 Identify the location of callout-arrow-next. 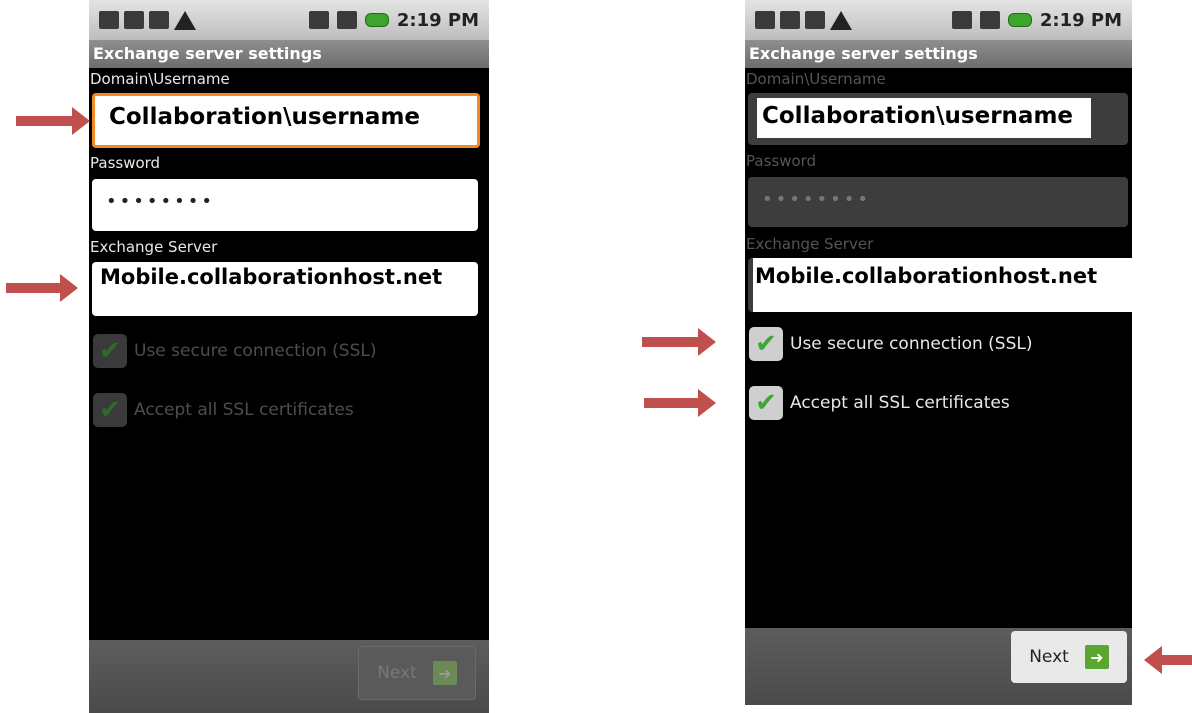
(1168, 660).